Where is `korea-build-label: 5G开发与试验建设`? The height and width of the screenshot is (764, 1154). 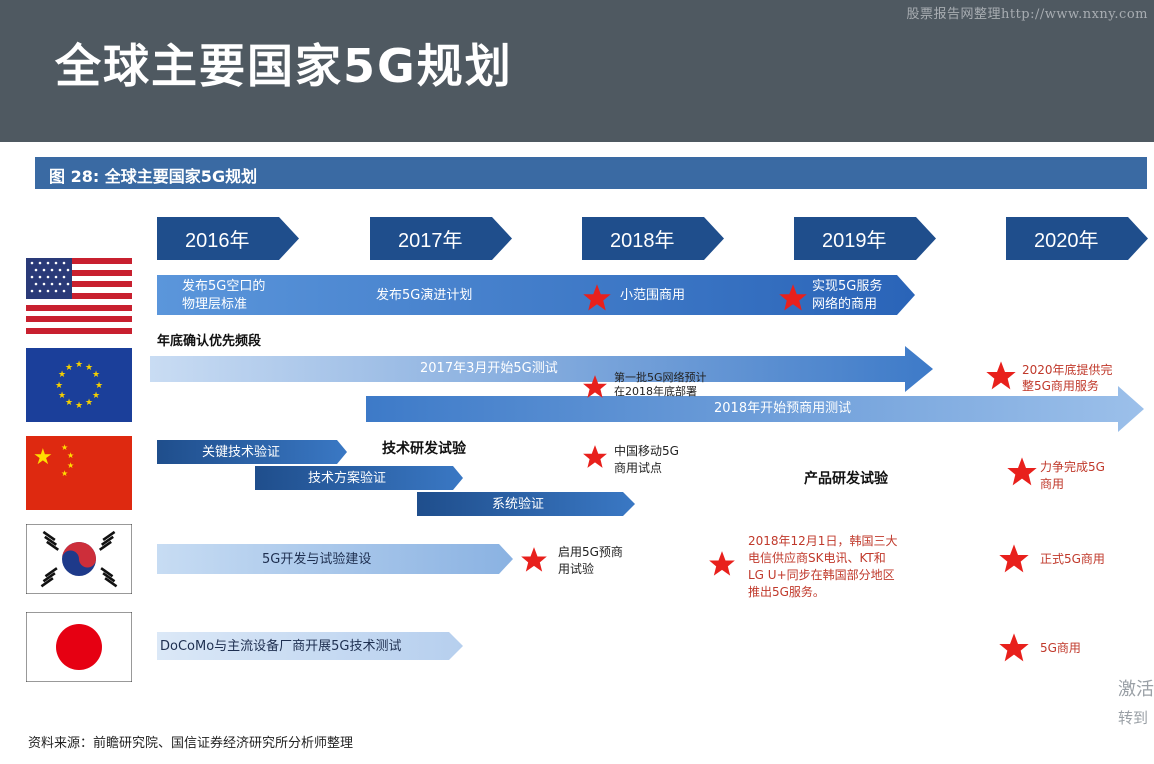
korea-build-label: 5G开发与试验建设 is located at coordinates (317, 559).